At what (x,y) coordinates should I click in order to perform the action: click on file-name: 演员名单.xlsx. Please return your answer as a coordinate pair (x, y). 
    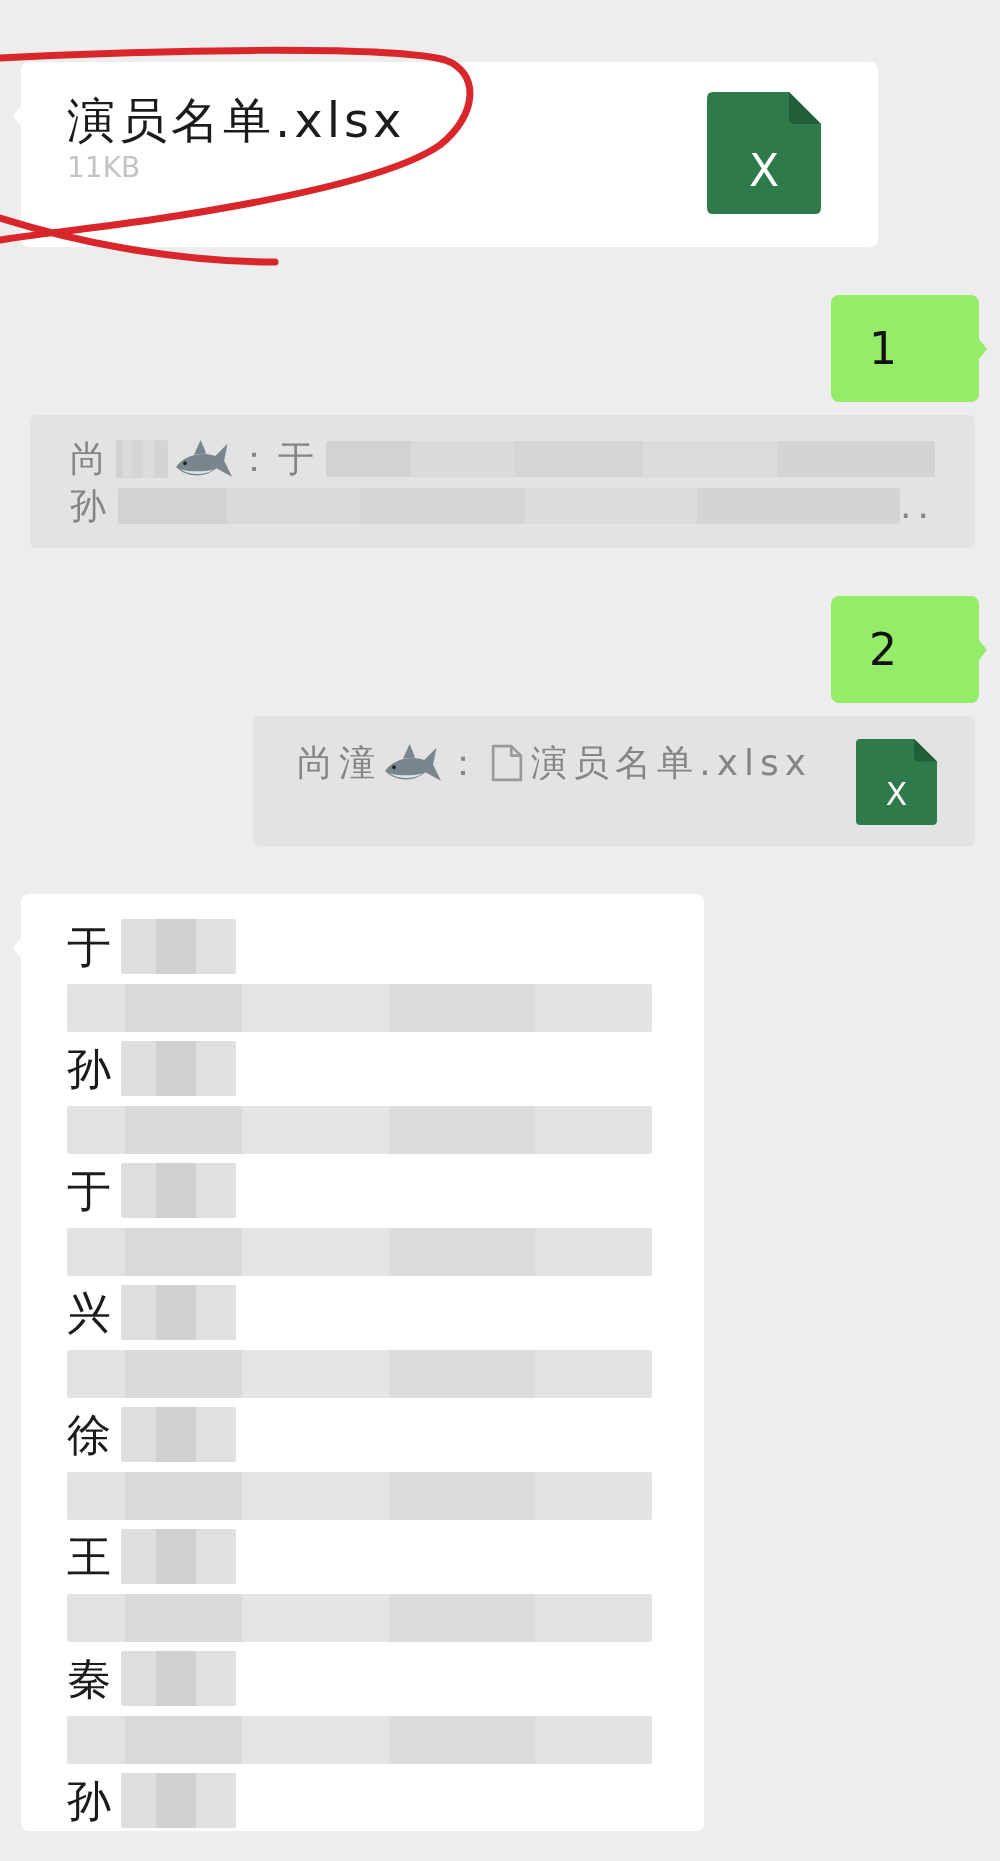
    Looking at the image, I should click on (236, 120).